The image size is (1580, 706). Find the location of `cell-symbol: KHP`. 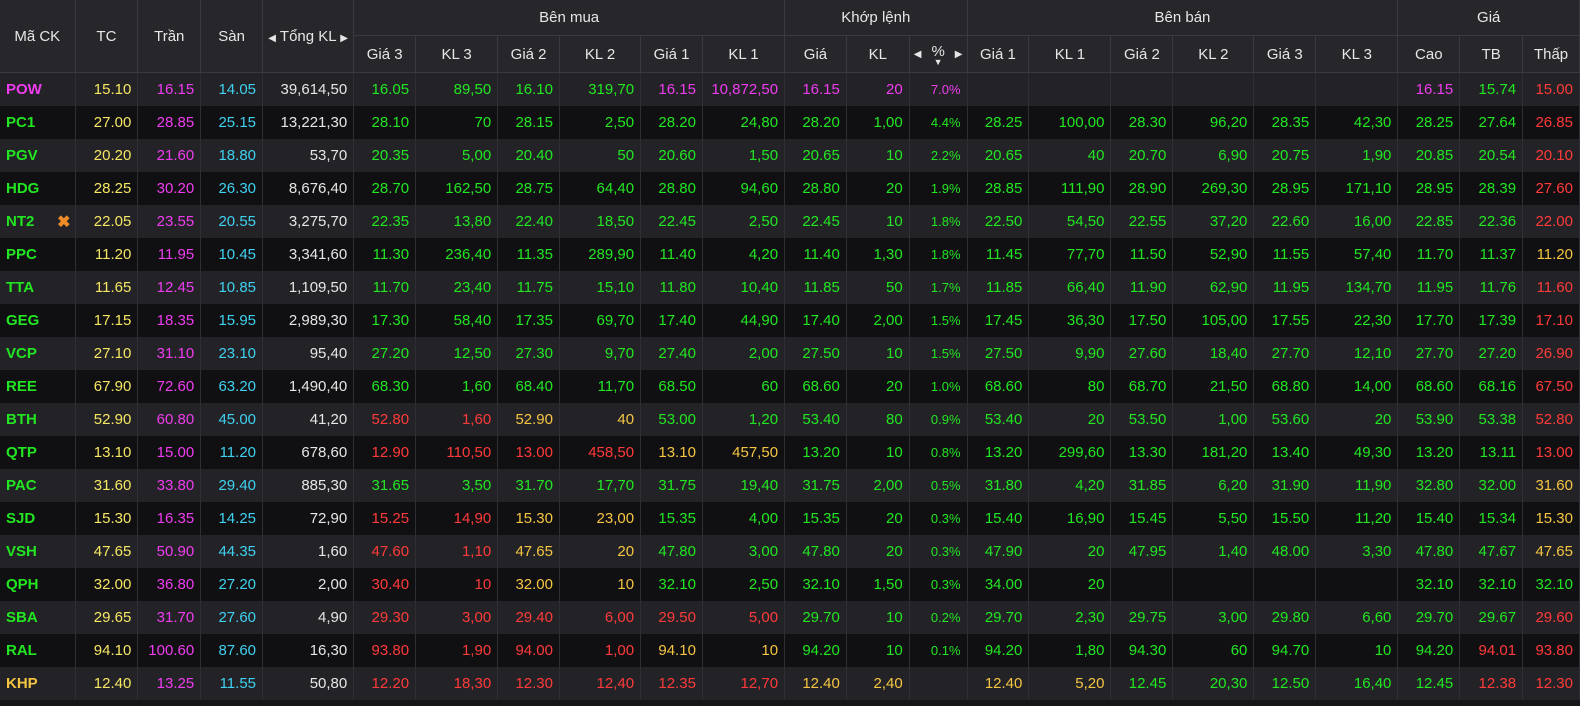

cell-symbol: KHP is located at coordinates (38, 683).